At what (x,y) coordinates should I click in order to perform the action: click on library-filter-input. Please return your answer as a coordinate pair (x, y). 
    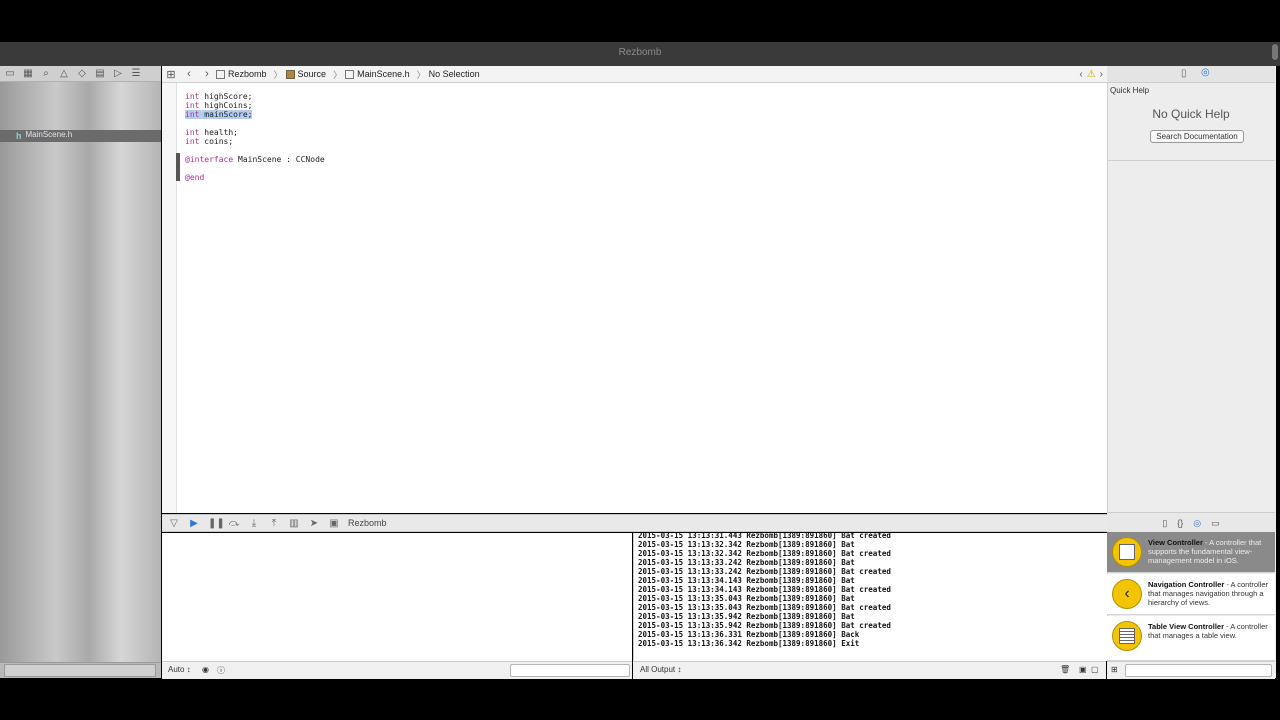
    Looking at the image, I should click on (1198, 670).